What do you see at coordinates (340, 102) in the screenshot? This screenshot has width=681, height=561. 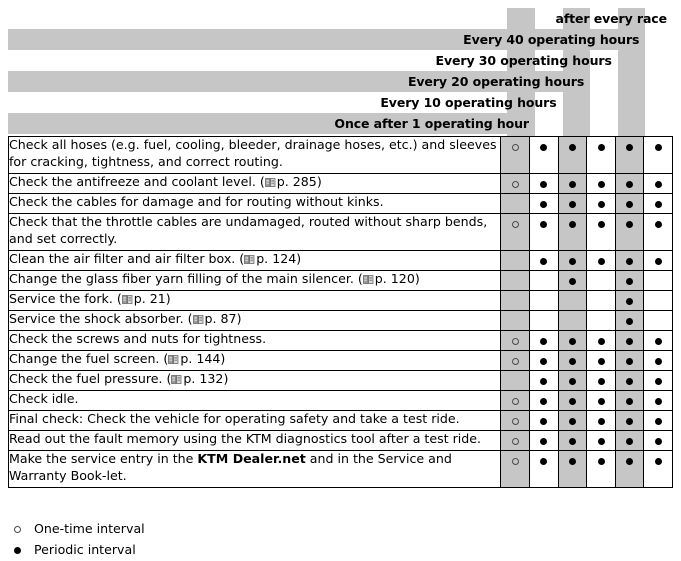 I see `interval-header-row: Every 10 operating hours` at bounding box center [340, 102].